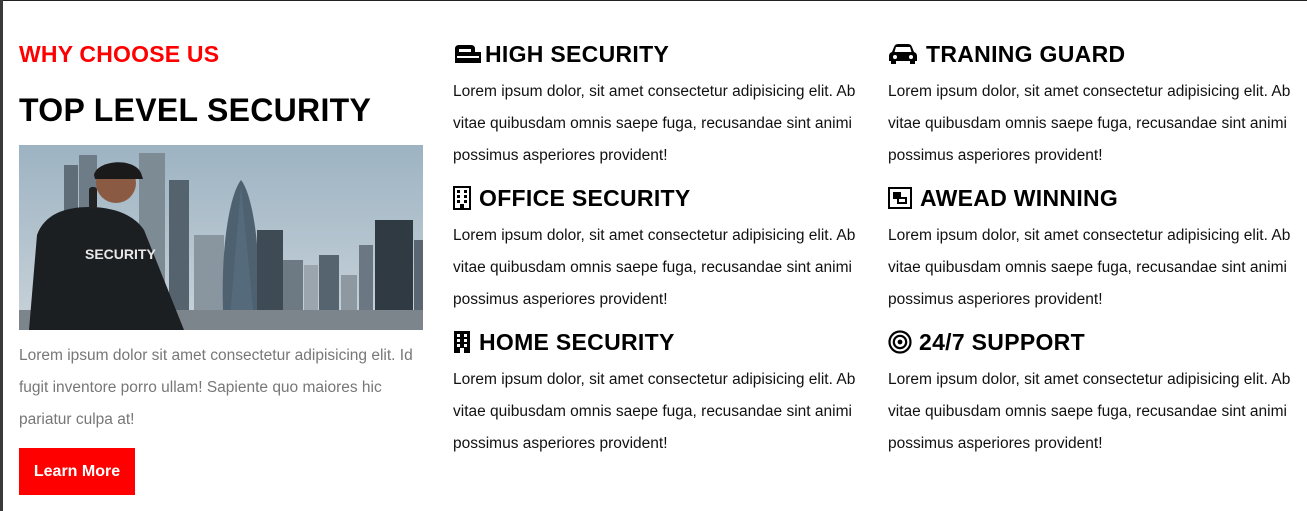 This screenshot has width=1307, height=511. I want to click on security-guard-image: SECURITY, so click(221, 237).